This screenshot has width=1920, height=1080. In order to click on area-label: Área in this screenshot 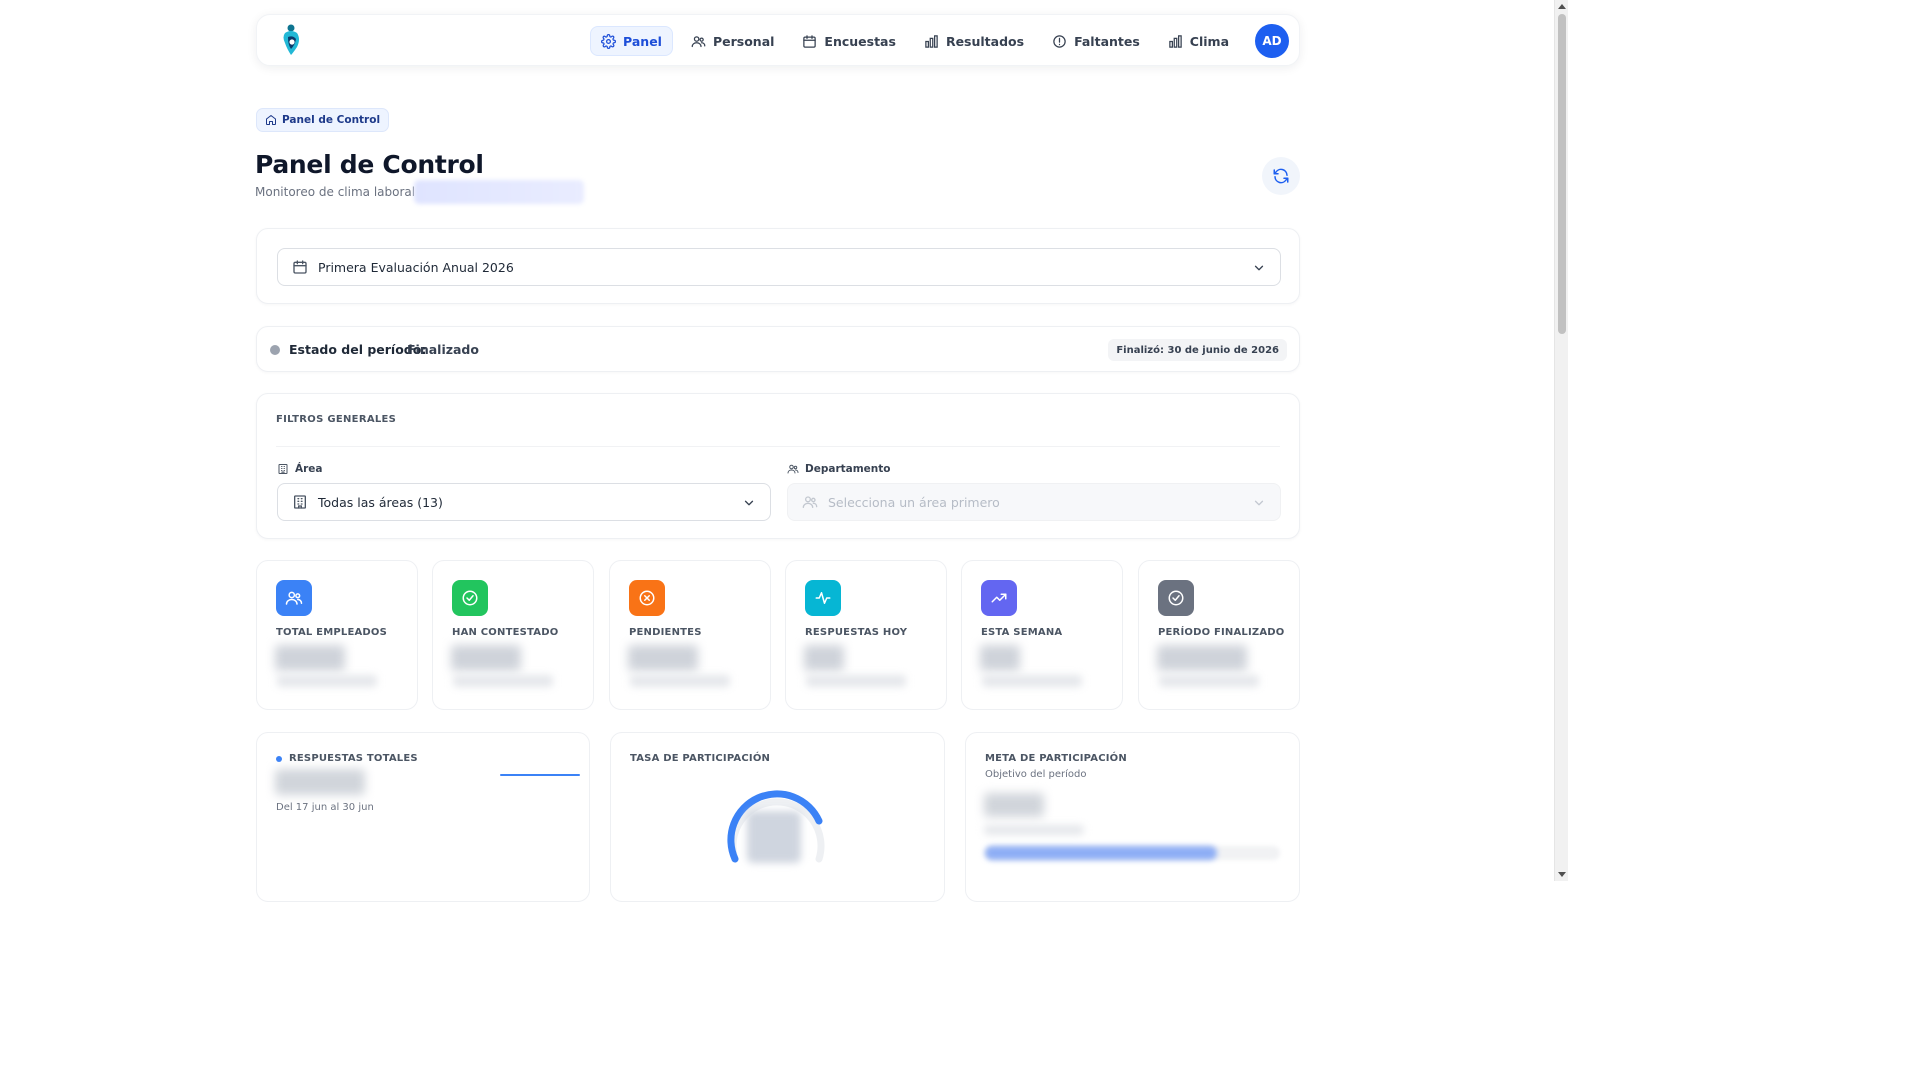, I will do `click(300, 469)`.